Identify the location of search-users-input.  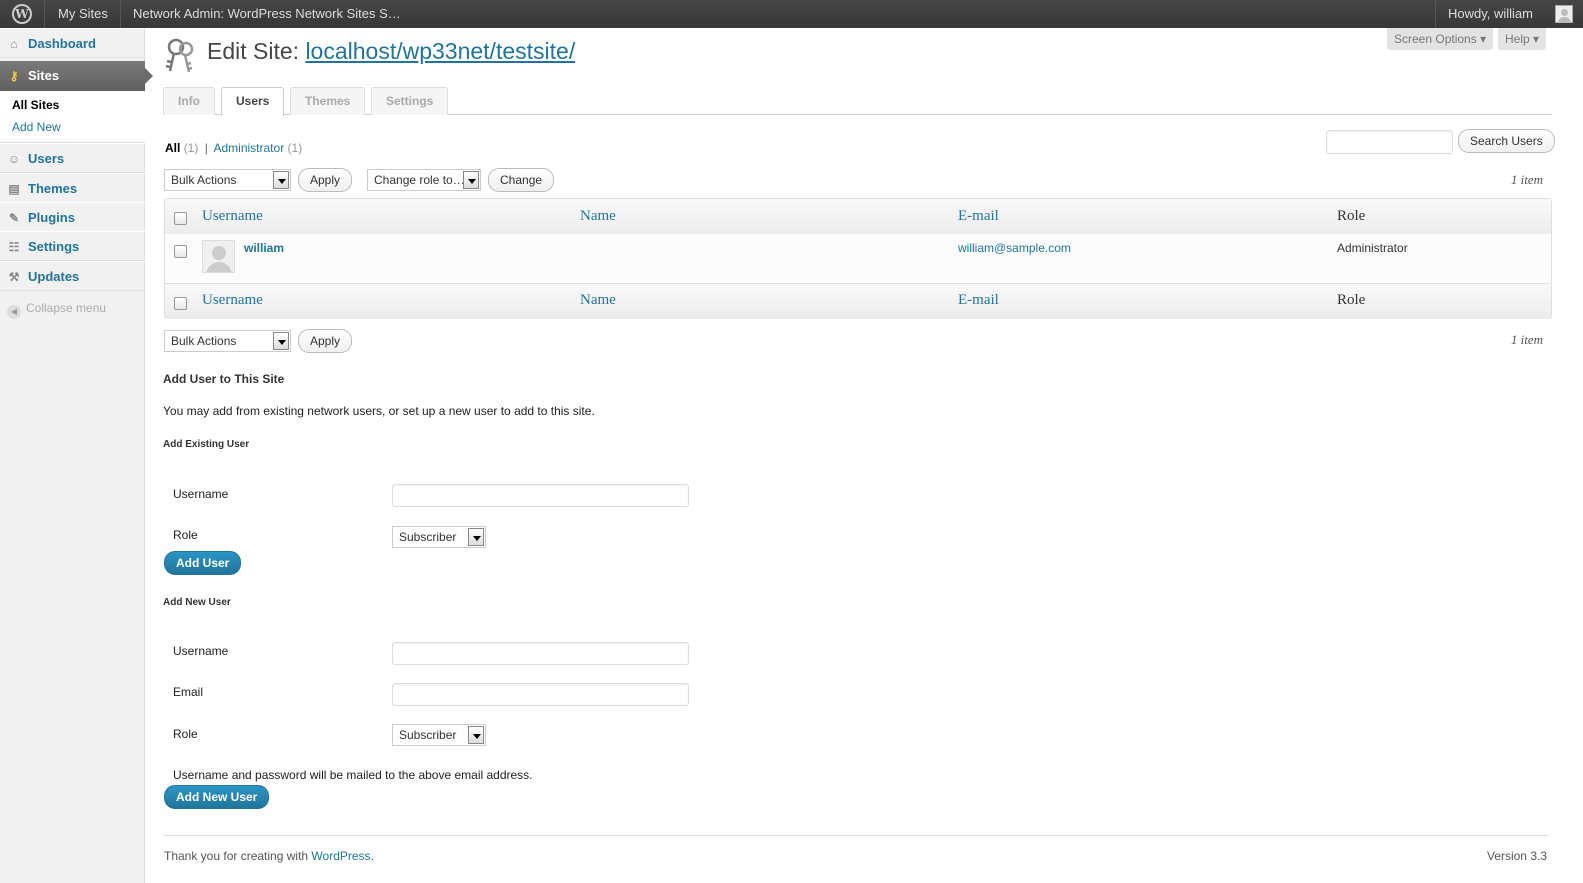
(1389, 142).